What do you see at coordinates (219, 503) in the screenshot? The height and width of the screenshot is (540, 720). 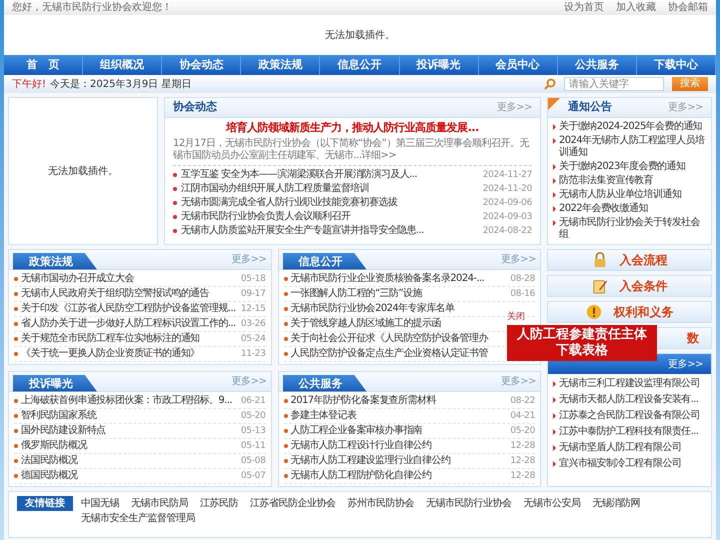 I see `friend-link: 江苏民防` at bounding box center [219, 503].